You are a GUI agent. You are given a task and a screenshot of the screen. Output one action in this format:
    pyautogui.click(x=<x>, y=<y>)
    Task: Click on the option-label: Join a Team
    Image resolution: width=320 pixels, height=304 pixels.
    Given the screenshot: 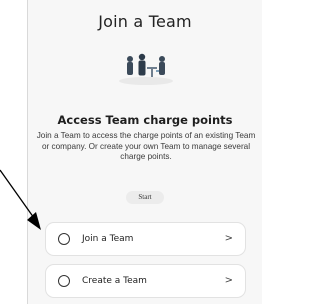 What is the action you would take?
    pyautogui.click(x=108, y=239)
    